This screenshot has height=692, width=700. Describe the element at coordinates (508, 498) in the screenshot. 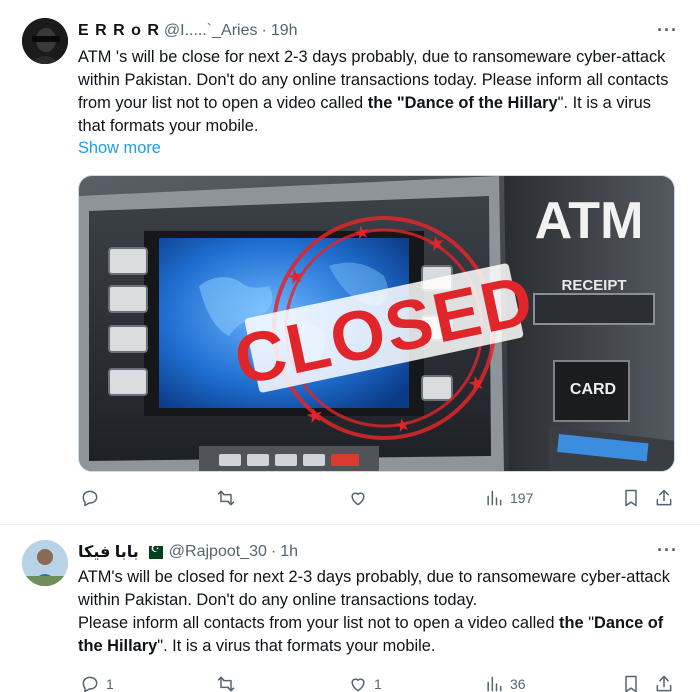

I see `views-button: 197` at that location.